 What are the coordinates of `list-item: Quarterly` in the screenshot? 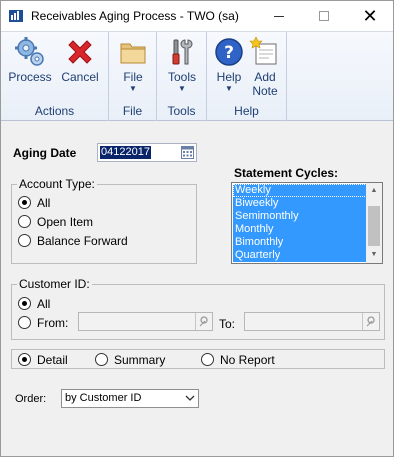 It's located at (300, 255).